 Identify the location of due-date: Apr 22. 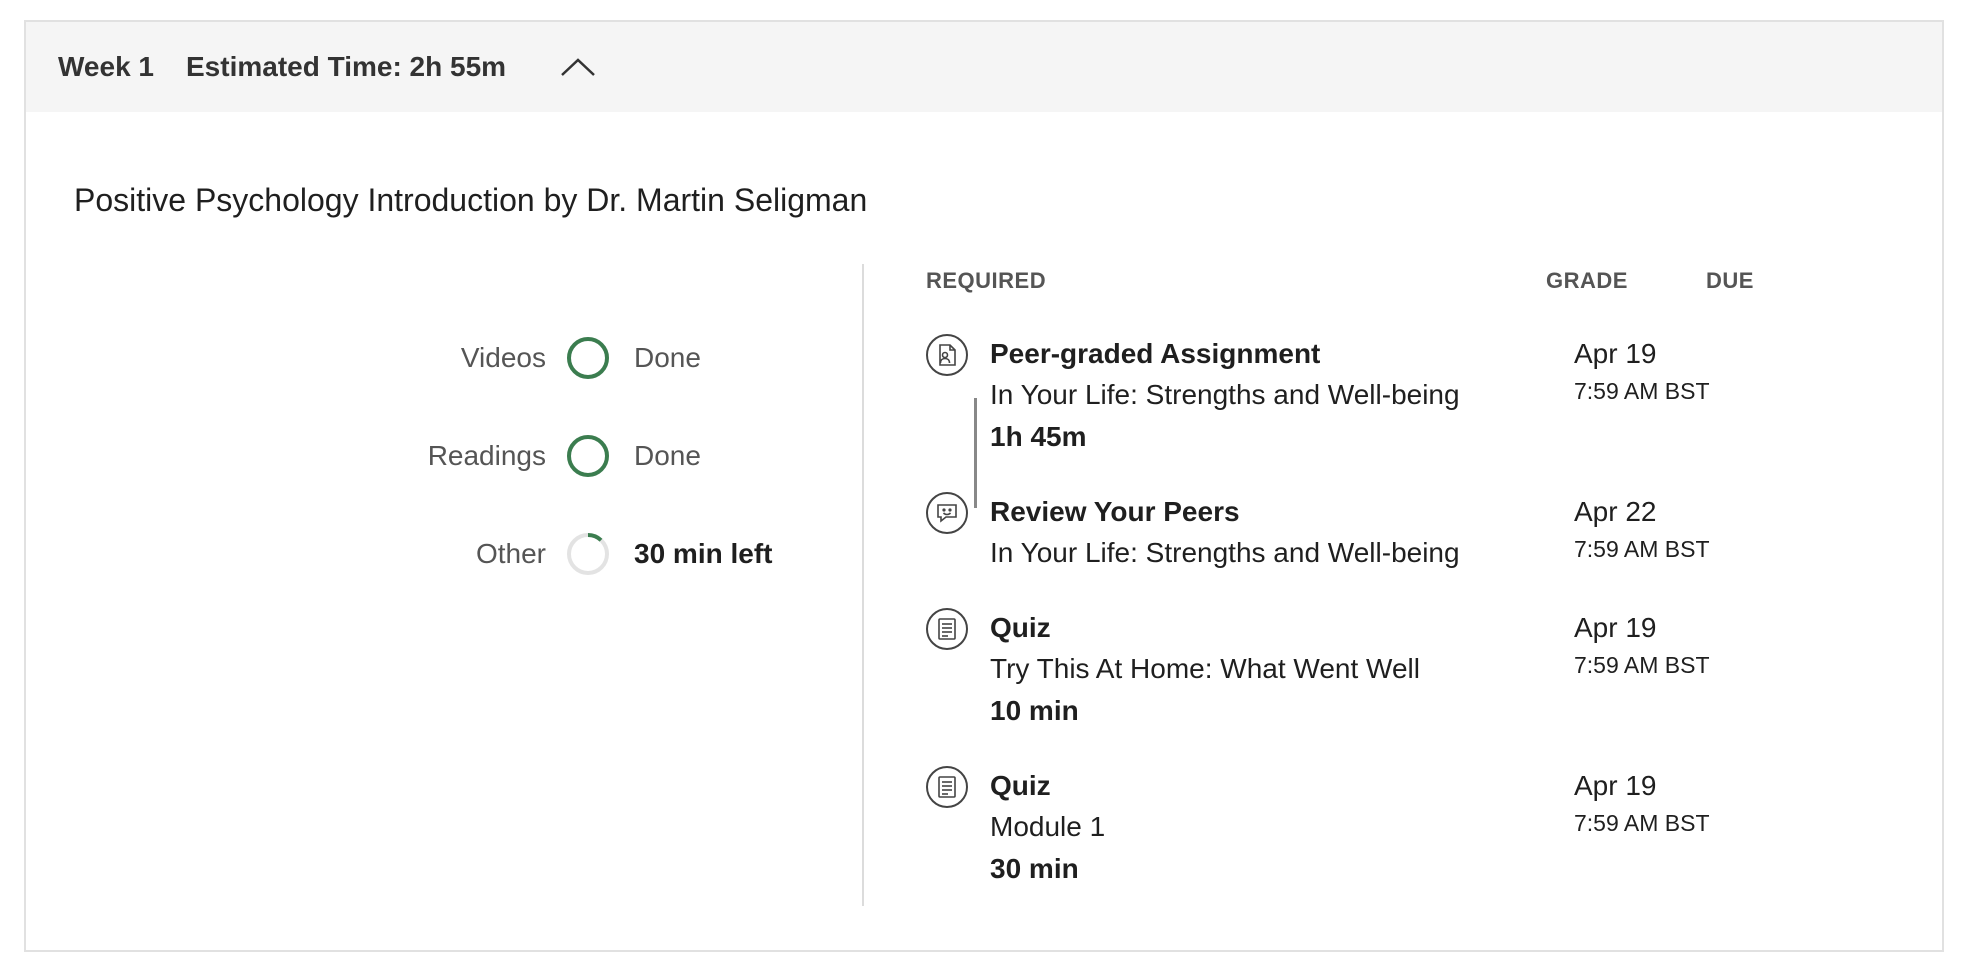
(1615, 511).